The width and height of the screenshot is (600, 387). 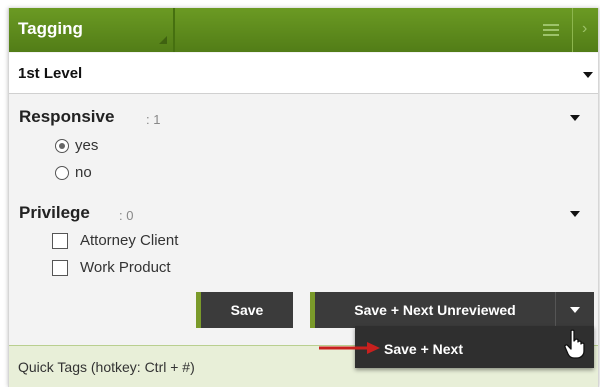 I want to click on save-options-menu: Save + Next, so click(x=474, y=347).